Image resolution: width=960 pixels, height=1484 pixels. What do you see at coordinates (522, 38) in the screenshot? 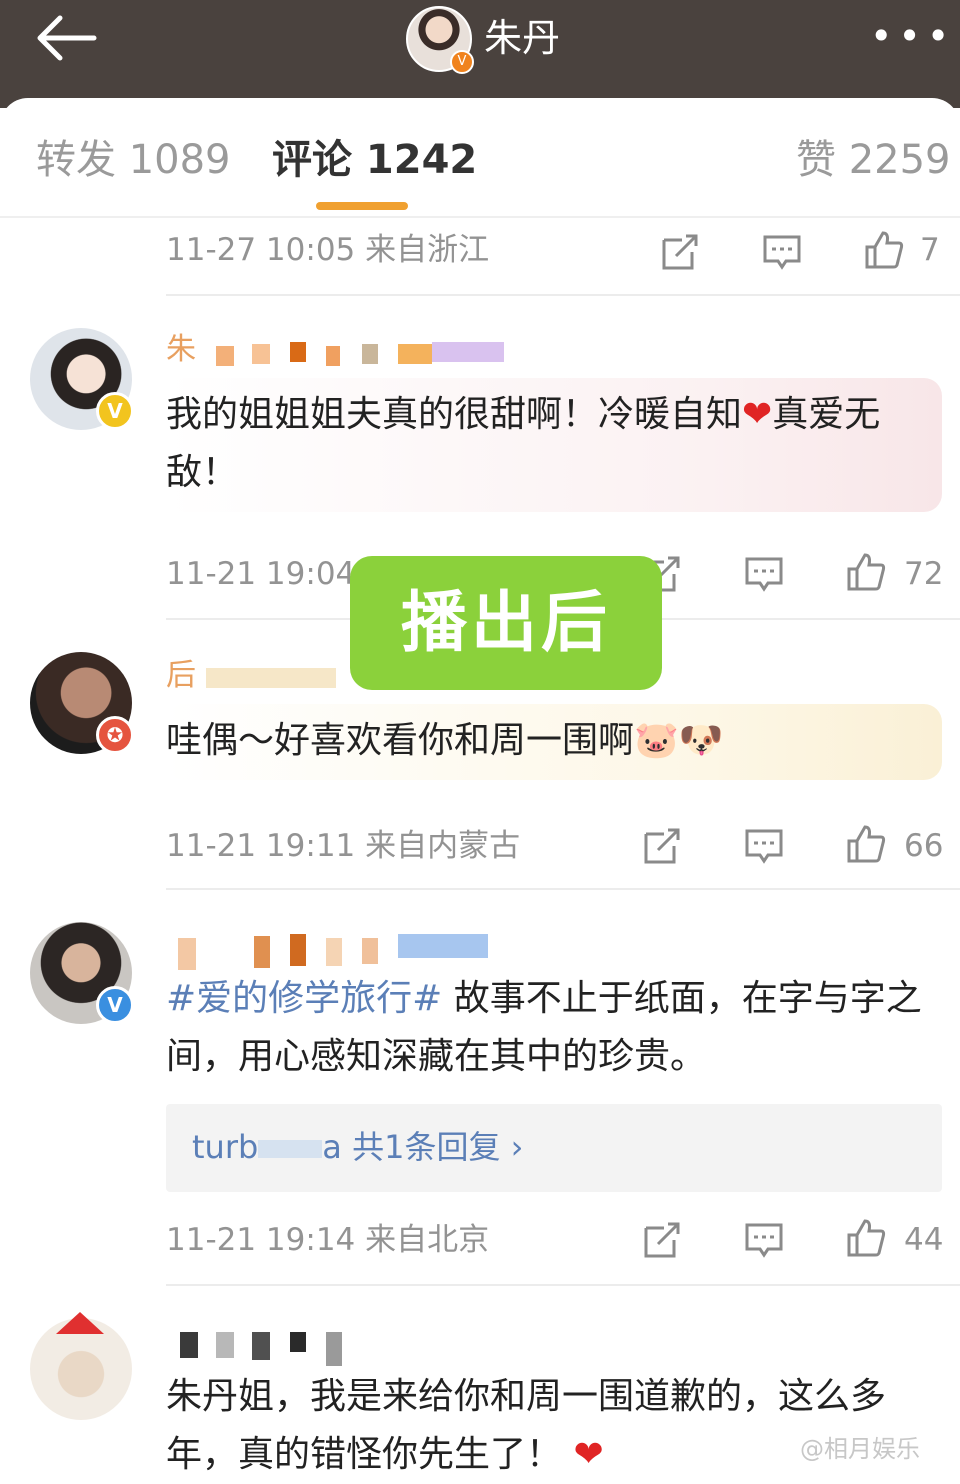
I see `page-title: 朱丹` at bounding box center [522, 38].